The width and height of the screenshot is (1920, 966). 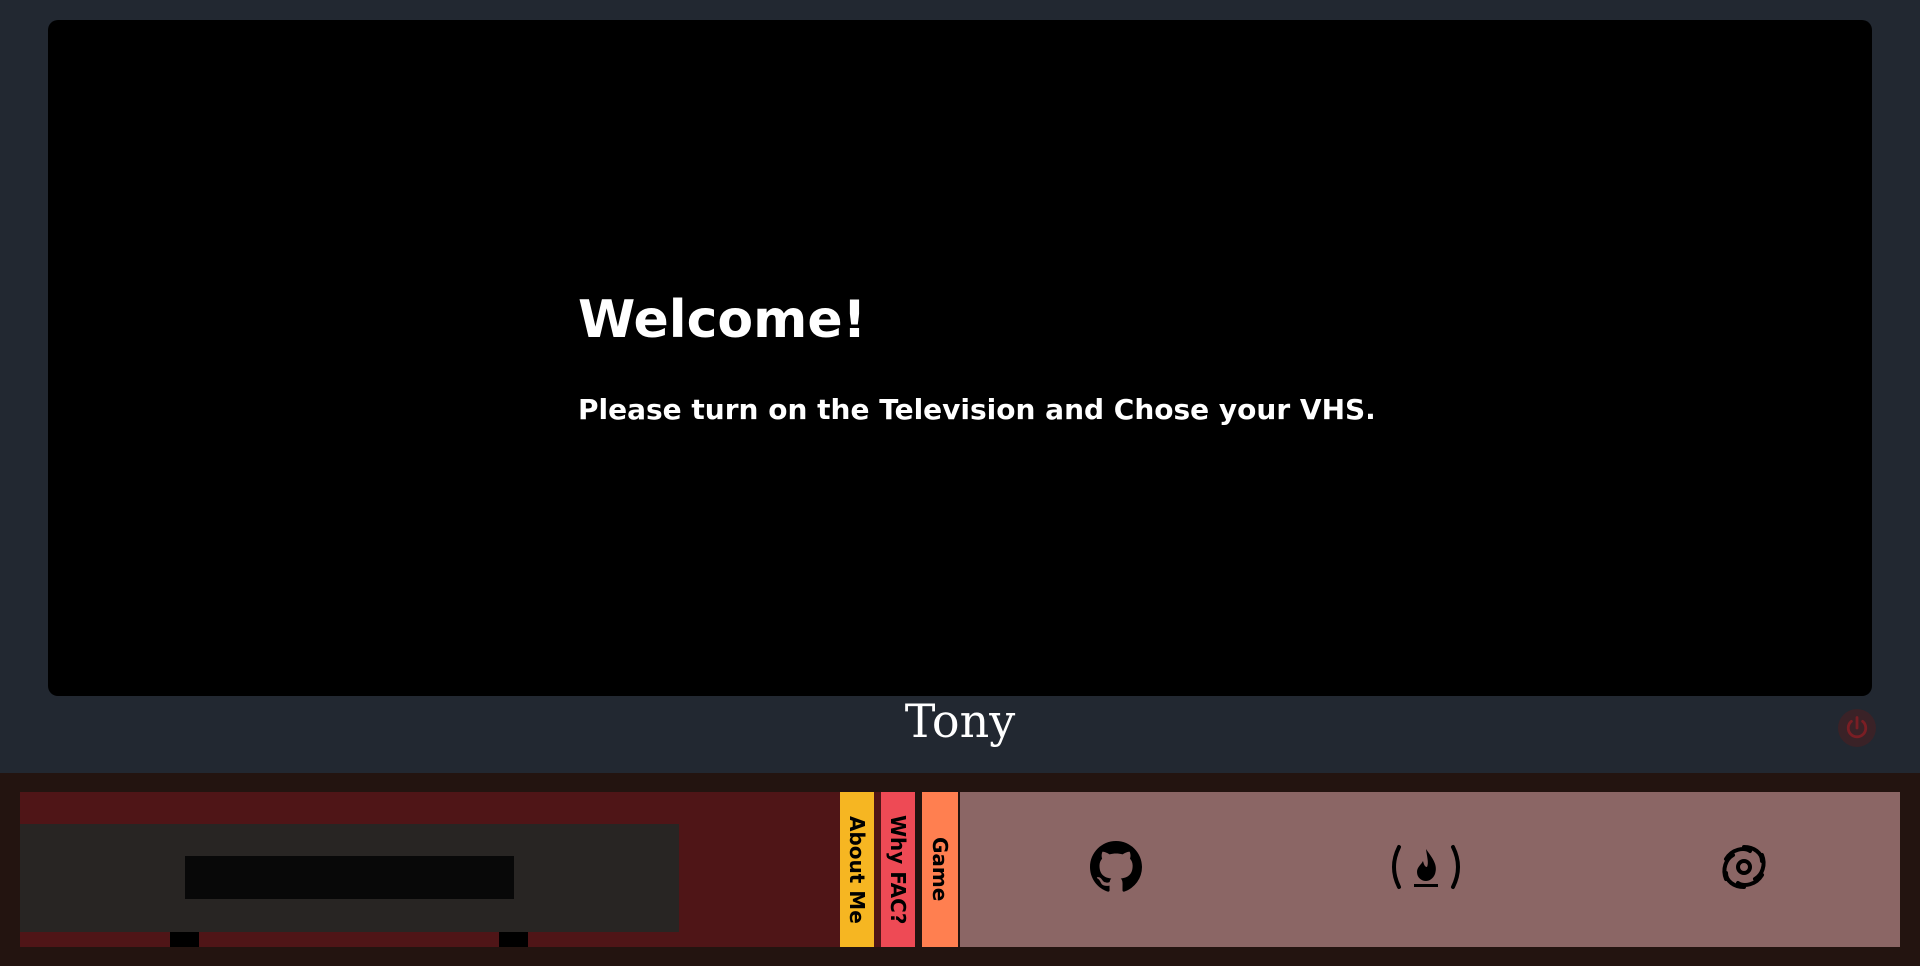 I want to click on vhs-tape-game: Game, so click(x=940, y=869).